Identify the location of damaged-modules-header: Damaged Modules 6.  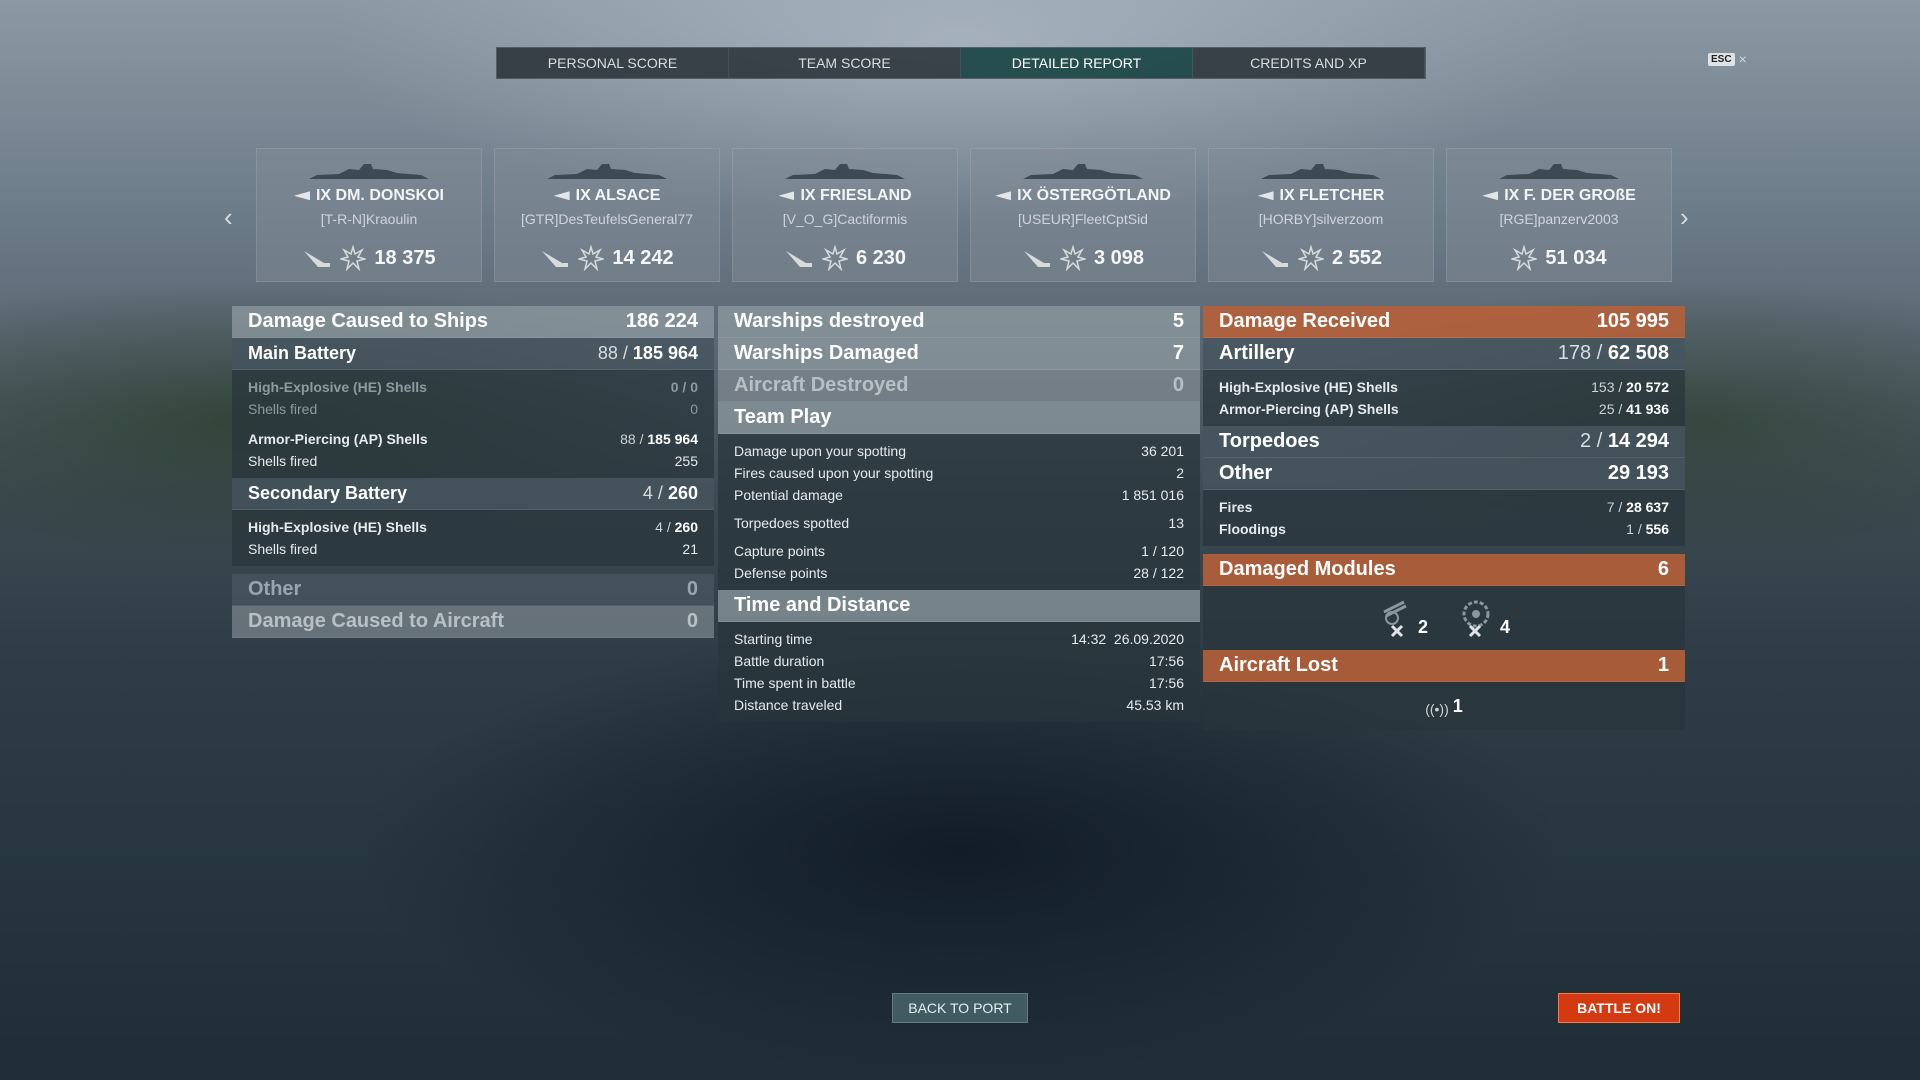
(1444, 570).